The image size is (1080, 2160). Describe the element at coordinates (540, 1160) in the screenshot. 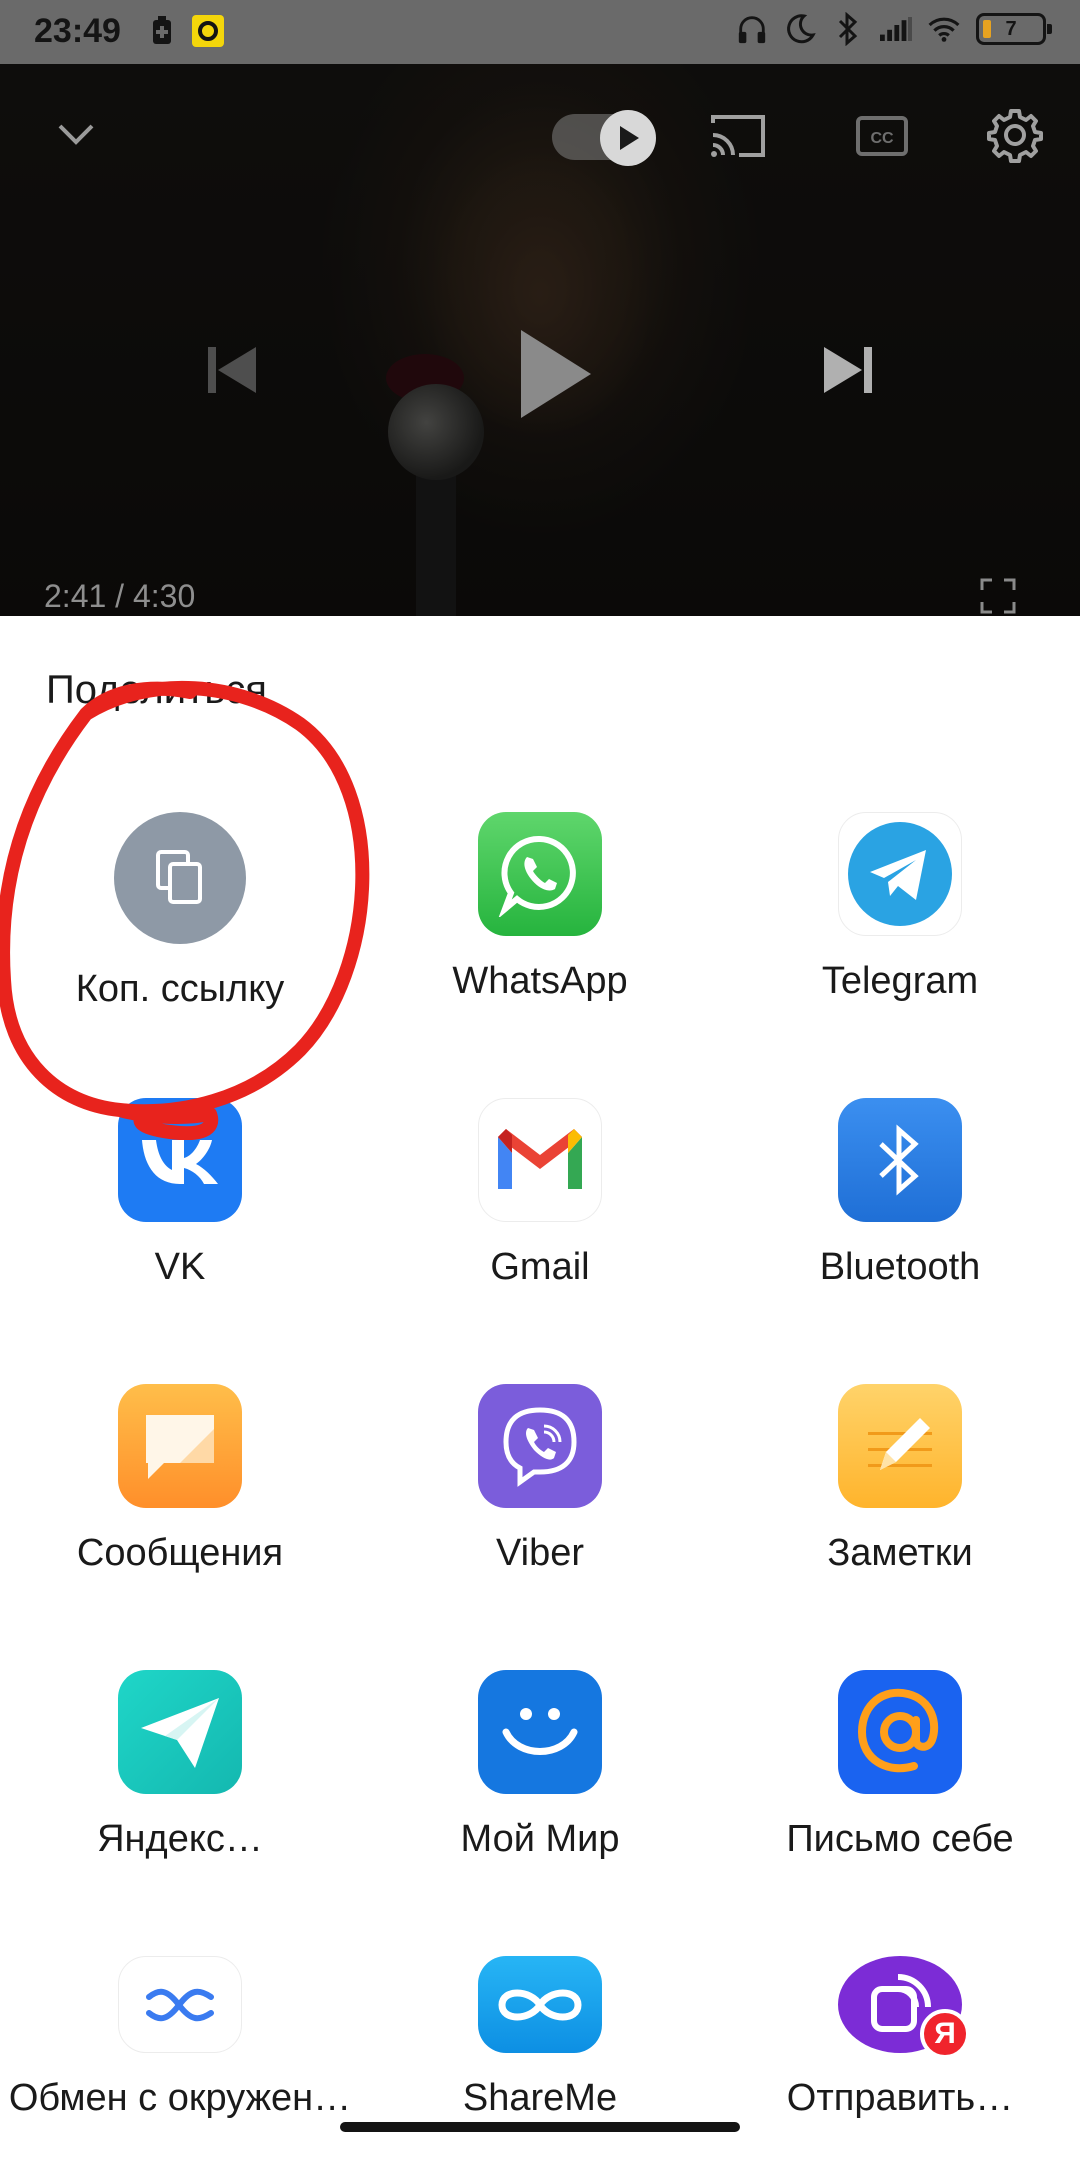

I see `gmail-icon` at that location.